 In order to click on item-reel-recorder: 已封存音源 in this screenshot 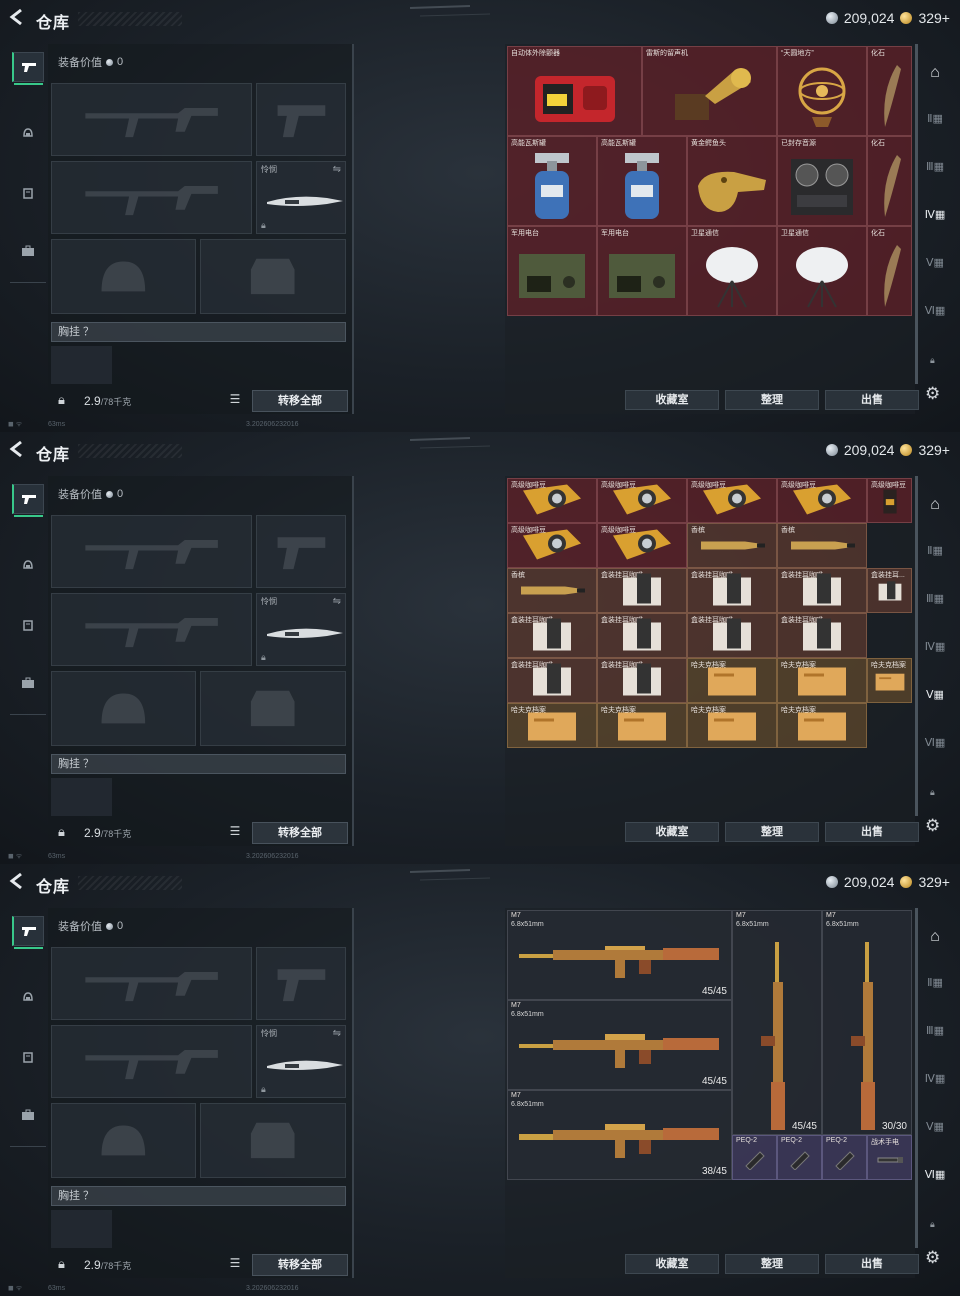, I will do `click(822, 181)`.